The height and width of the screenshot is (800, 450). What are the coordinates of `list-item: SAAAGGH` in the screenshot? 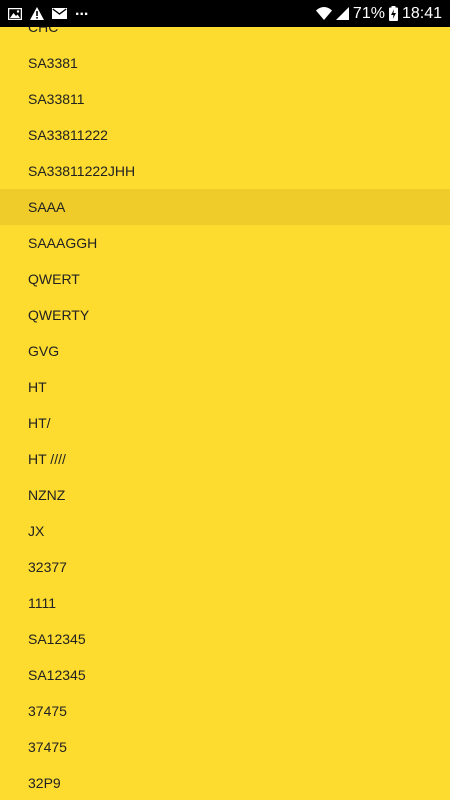 It's located at (225, 243).